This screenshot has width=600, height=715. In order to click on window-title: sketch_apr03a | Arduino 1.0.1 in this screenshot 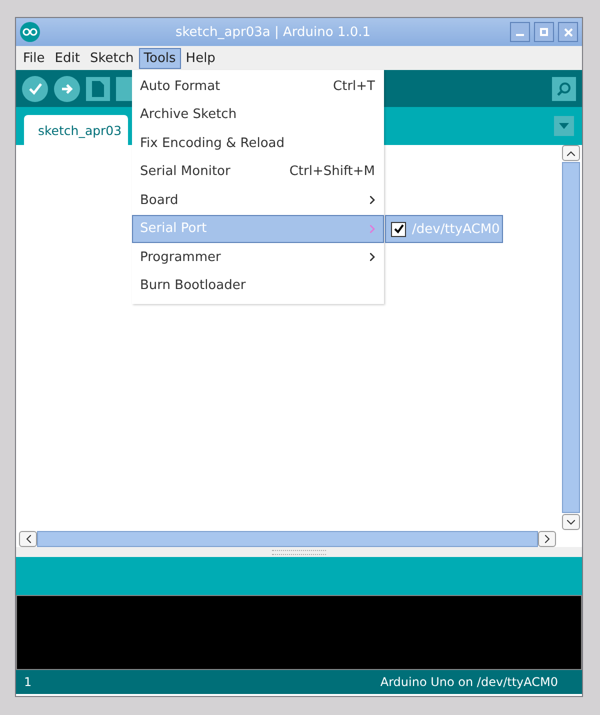, I will do `click(273, 32)`.